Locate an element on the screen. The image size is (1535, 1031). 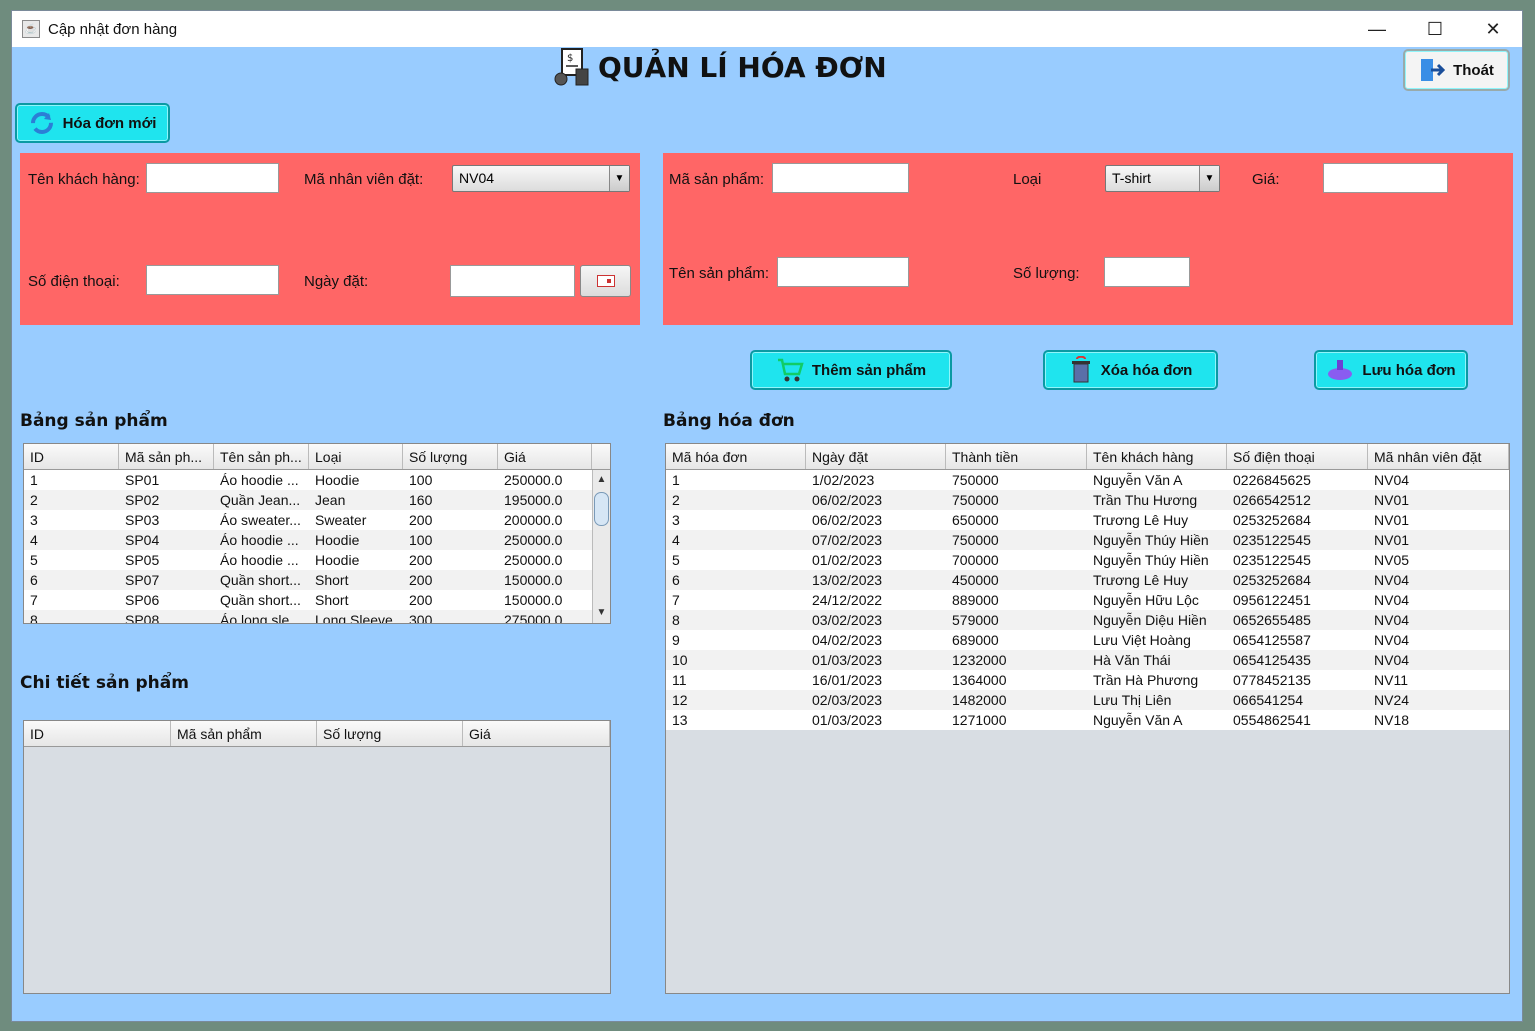
table-cell: 02/03/2023 is located at coordinates (847, 700).